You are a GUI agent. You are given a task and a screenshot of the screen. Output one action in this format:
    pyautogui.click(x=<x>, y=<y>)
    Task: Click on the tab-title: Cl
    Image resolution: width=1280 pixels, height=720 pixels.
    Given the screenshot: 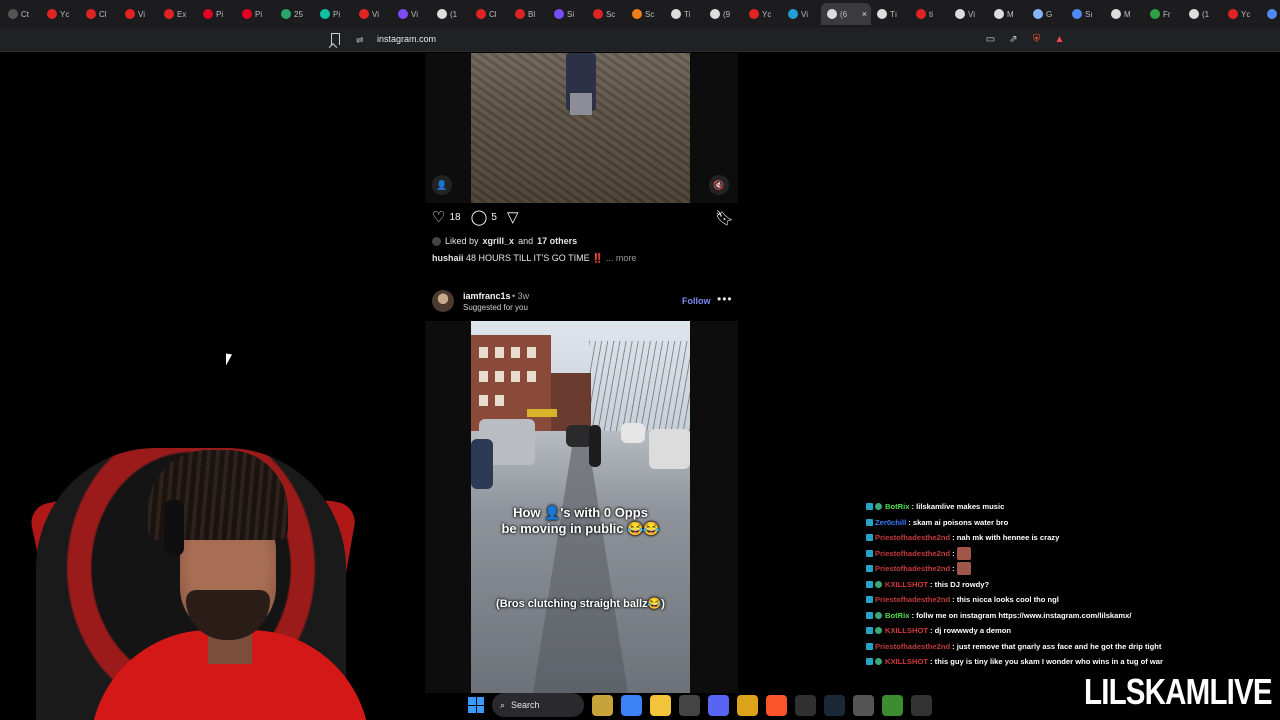 What is the action you would take?
    pyautogui.click(x=103, y=14)
    